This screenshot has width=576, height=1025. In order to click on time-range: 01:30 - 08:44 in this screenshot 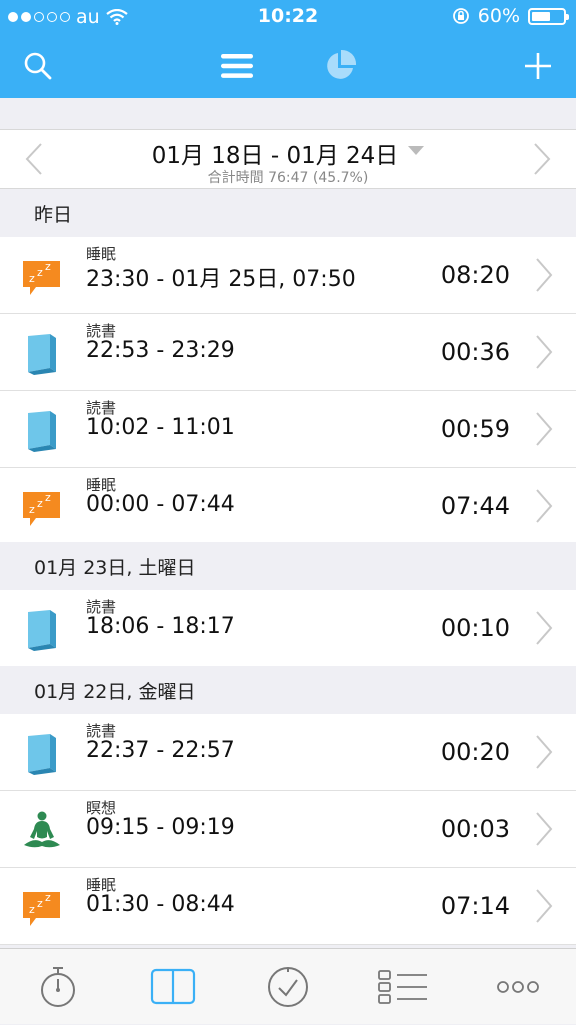, I will do `click(160, 904)`.